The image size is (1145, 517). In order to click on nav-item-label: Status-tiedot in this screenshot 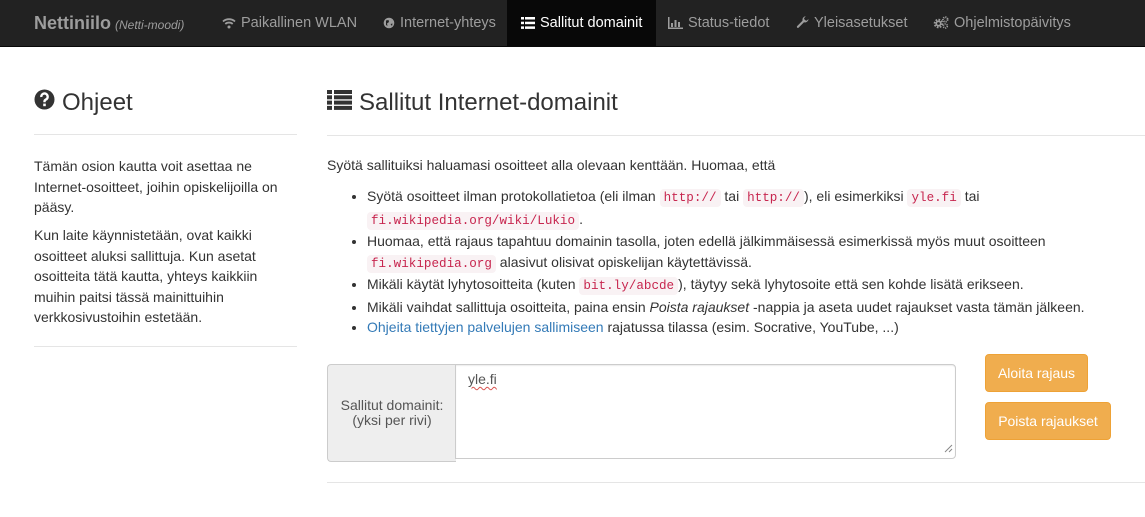, I will do `click(729, 23)`.